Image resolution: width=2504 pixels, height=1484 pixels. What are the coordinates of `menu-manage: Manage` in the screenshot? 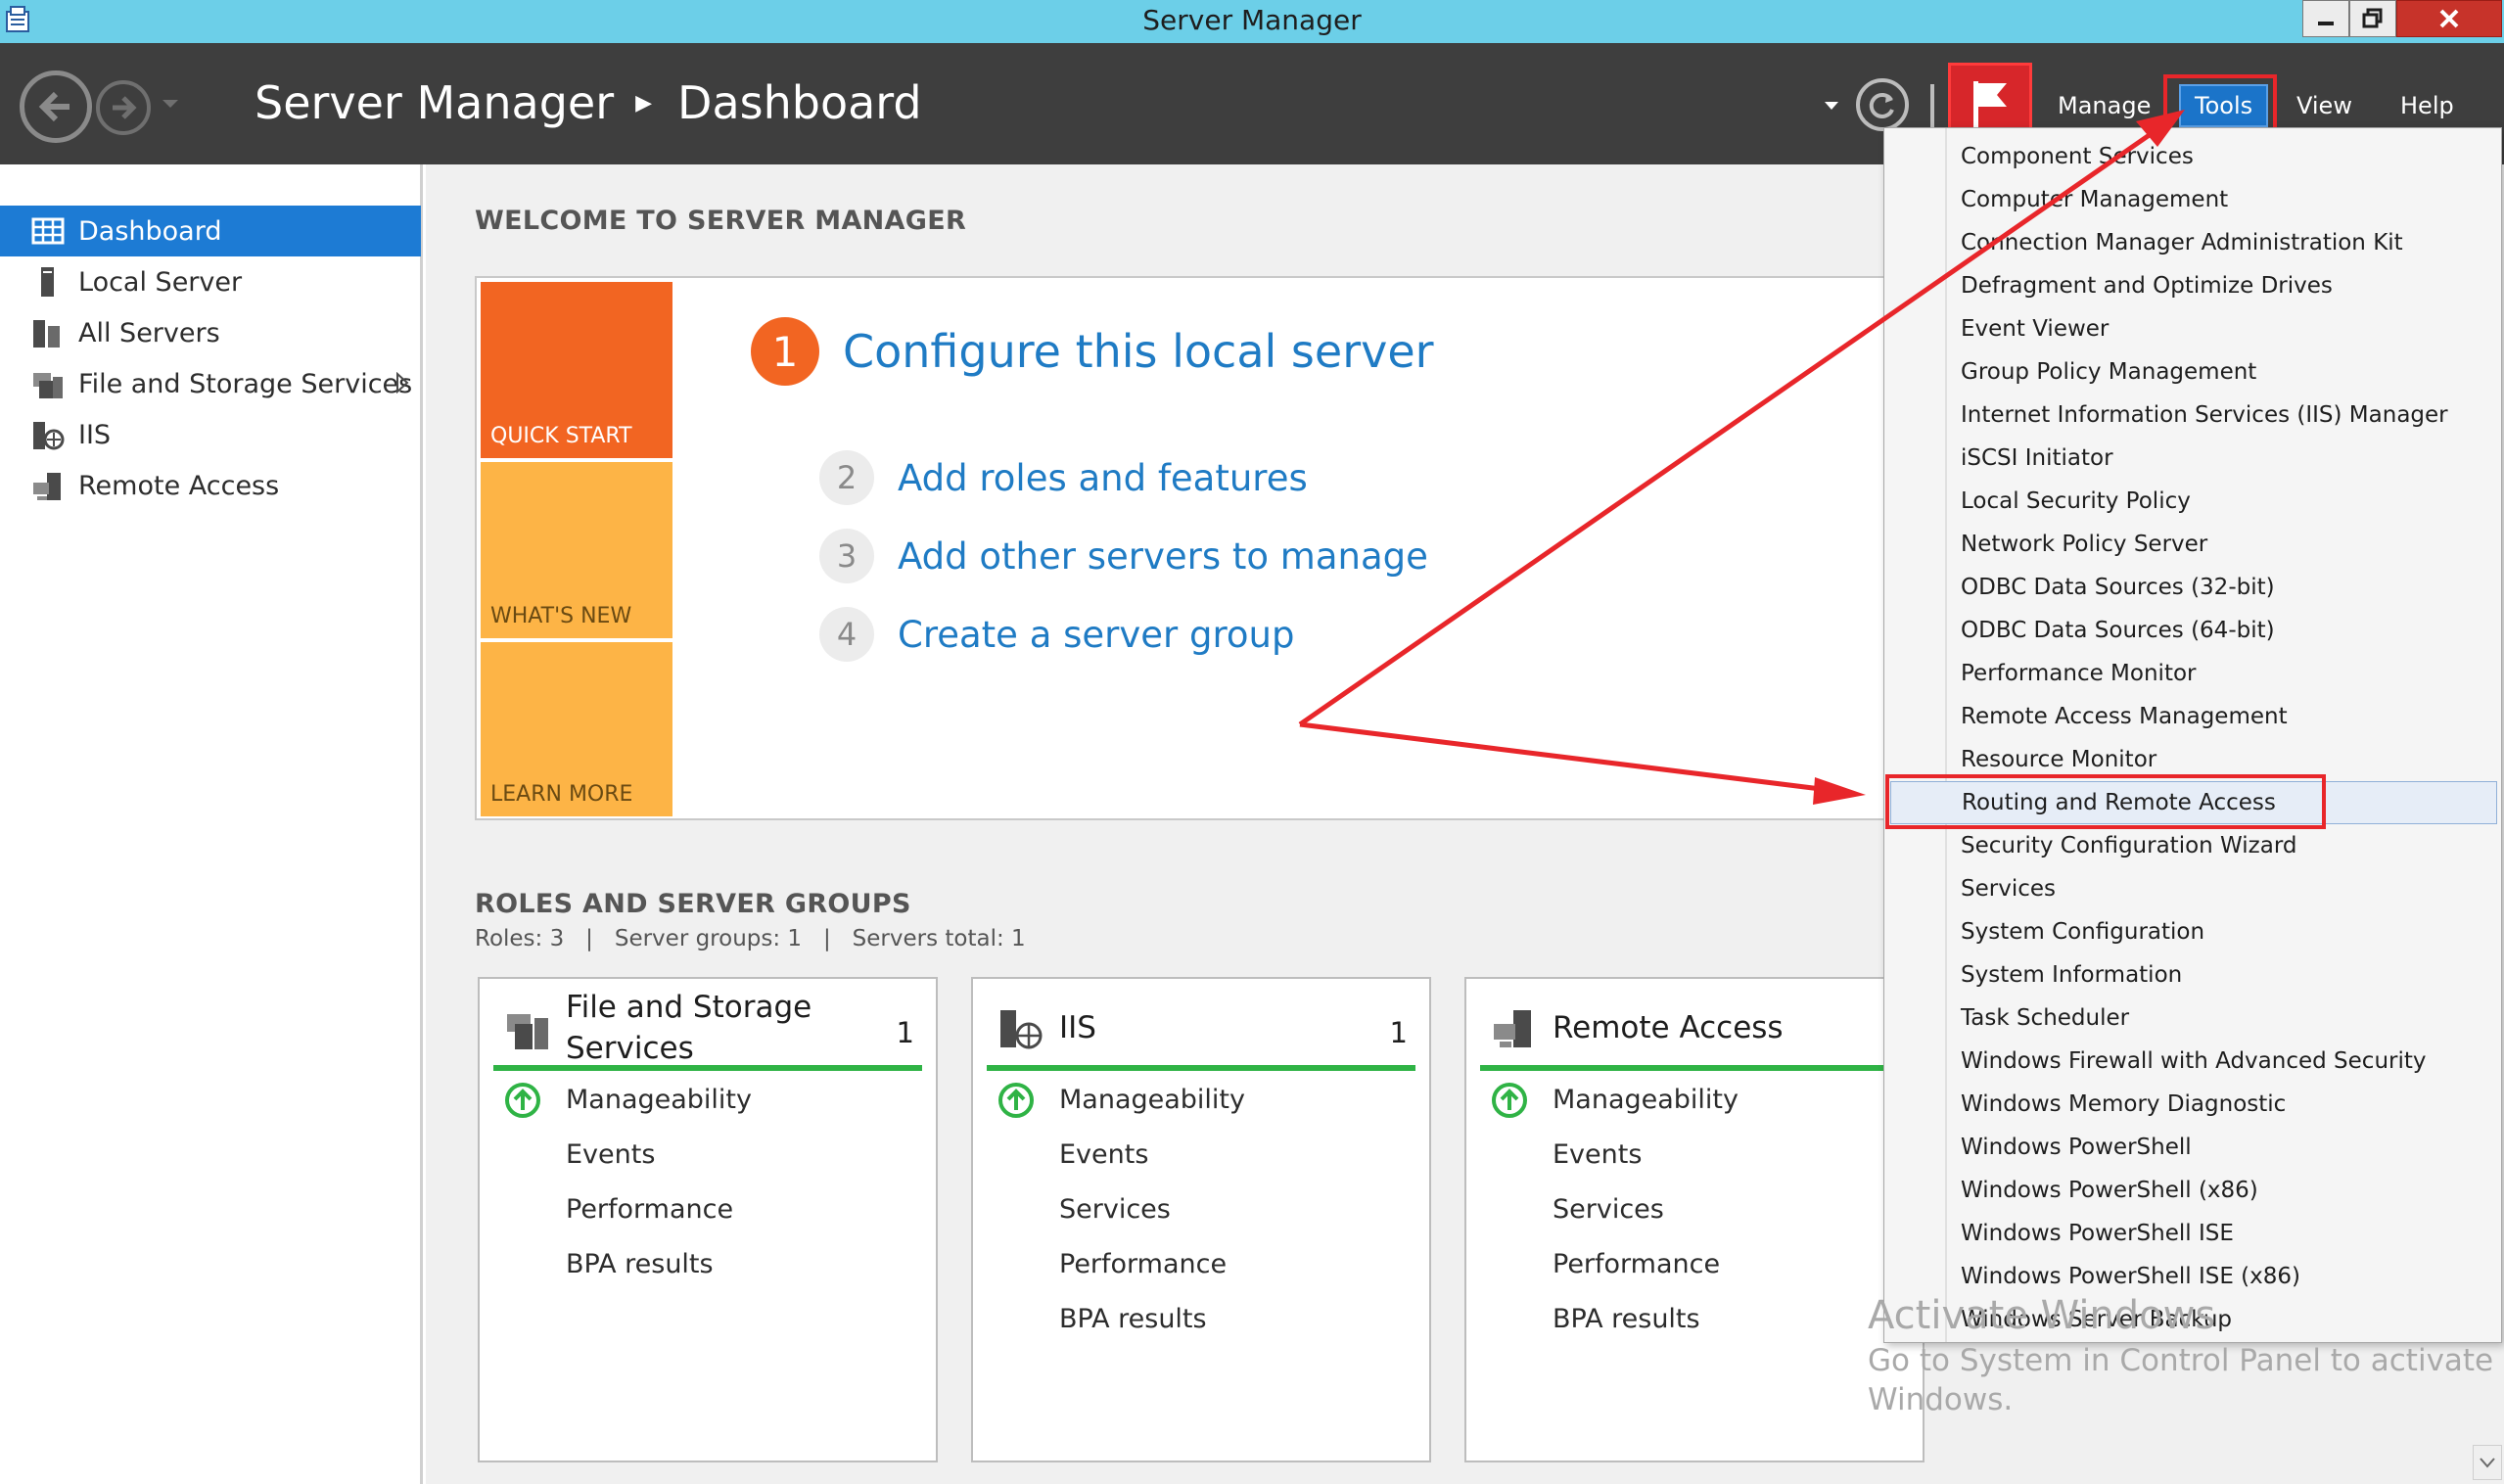 It's located at (2104, 105).